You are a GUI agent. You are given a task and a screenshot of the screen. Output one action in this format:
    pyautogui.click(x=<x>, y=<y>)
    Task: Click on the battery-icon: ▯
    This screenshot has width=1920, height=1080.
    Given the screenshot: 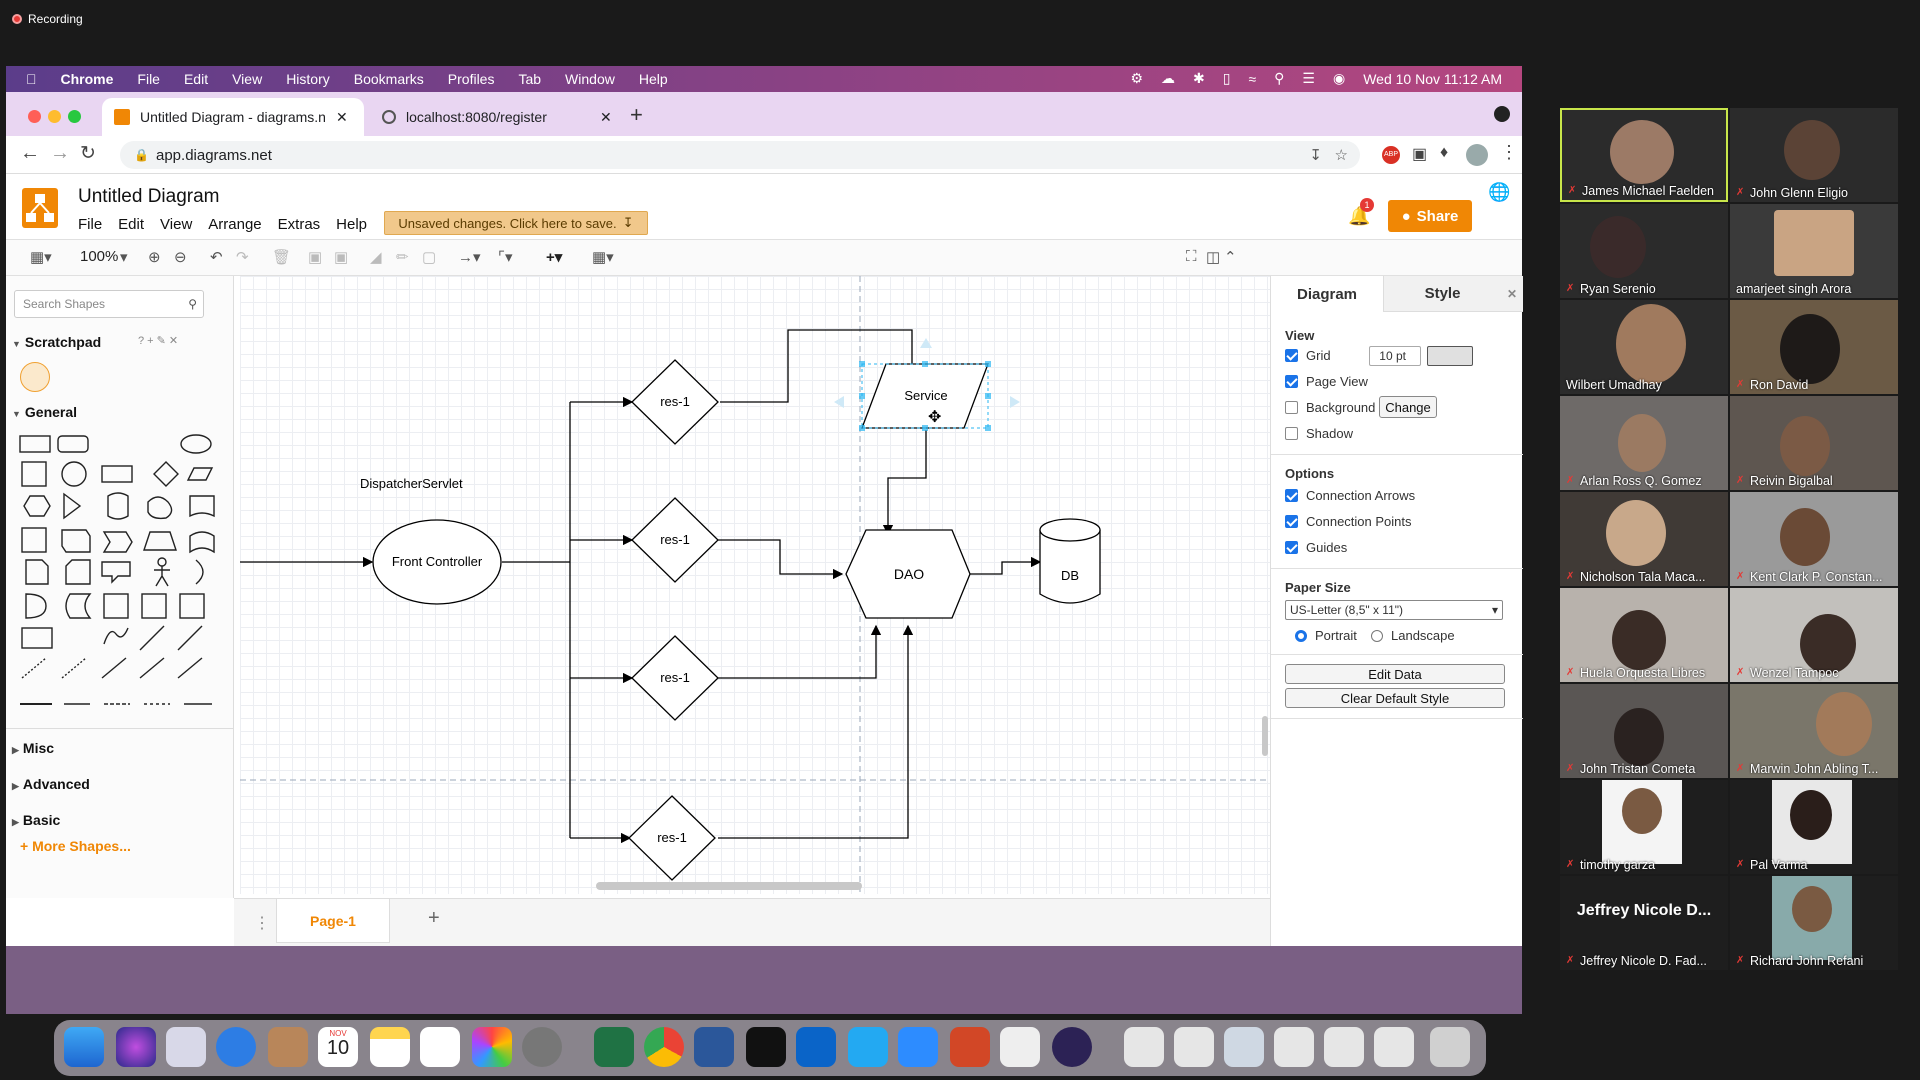 What is the action you would take?
    pyautogui.click(x=1227, y=78)
    